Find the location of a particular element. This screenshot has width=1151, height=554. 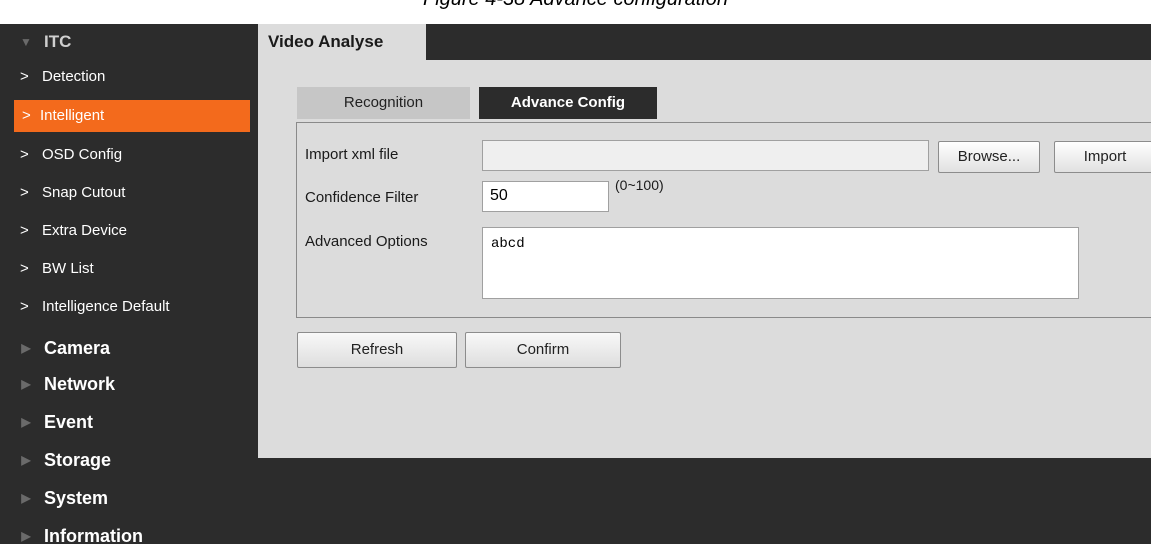

figure-caption: Figure 4-38 Advance configuration is located at coordinates (575, 5).